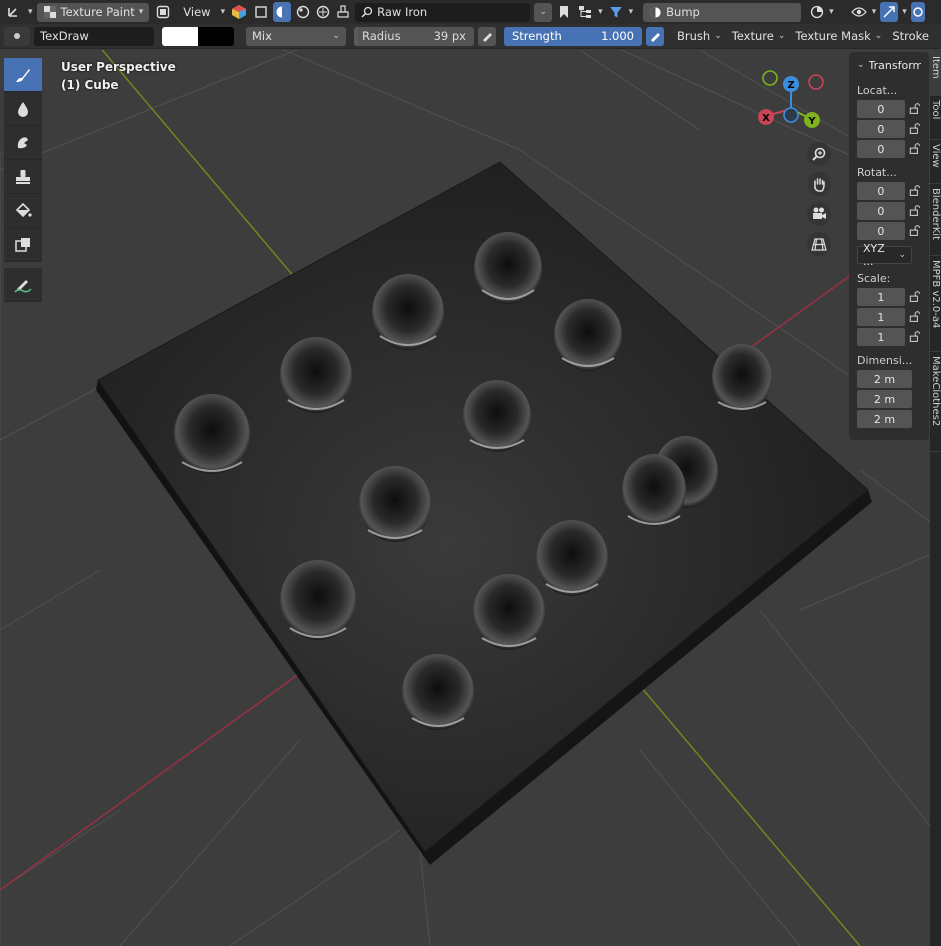 The height and width of the screenshot is (946, 941). I want to click on tab-item: Item, so click(935, 74).